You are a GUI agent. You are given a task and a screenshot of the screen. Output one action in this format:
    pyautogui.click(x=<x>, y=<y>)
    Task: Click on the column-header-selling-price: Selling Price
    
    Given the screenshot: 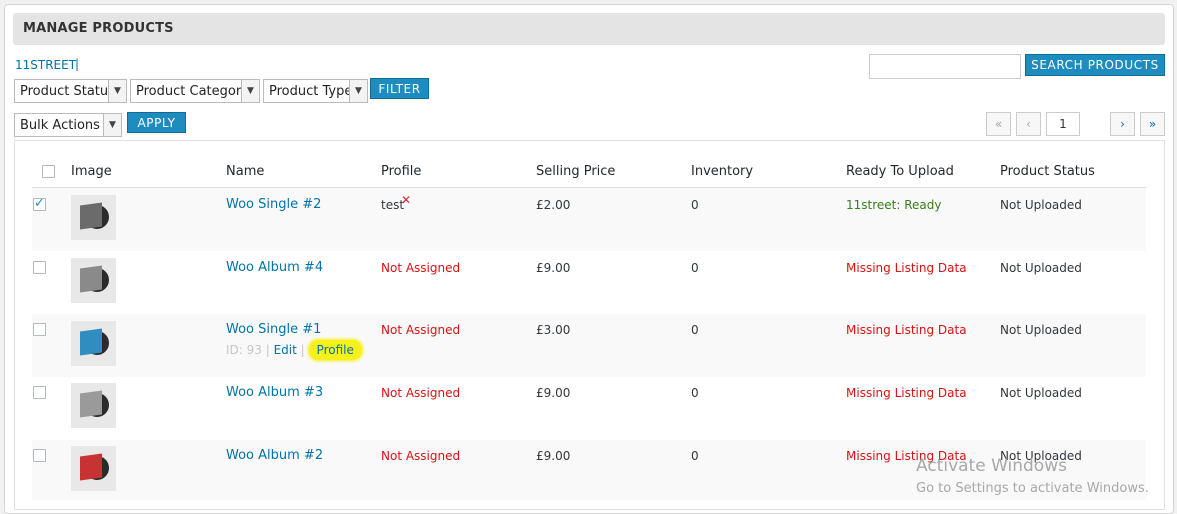 What is the action you would take?
    pyautogui.click(x=576, y=171)
    